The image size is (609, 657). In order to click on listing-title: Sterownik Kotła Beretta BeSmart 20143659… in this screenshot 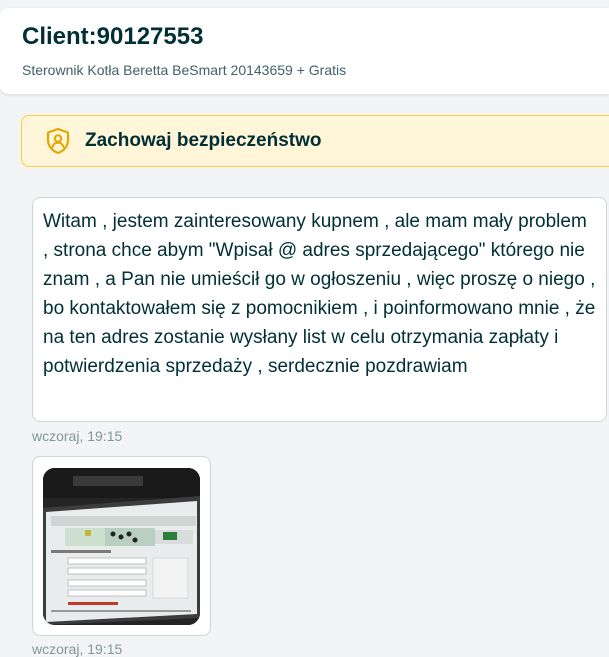, I will do `click(315, 70)`.